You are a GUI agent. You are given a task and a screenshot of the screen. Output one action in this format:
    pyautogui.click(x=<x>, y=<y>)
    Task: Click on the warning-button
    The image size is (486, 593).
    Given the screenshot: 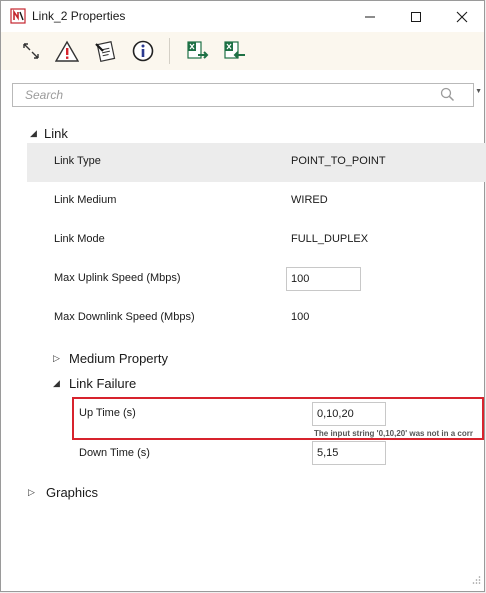 What is the action you would take?
    pyautogui.click(x=67, y=51)
    